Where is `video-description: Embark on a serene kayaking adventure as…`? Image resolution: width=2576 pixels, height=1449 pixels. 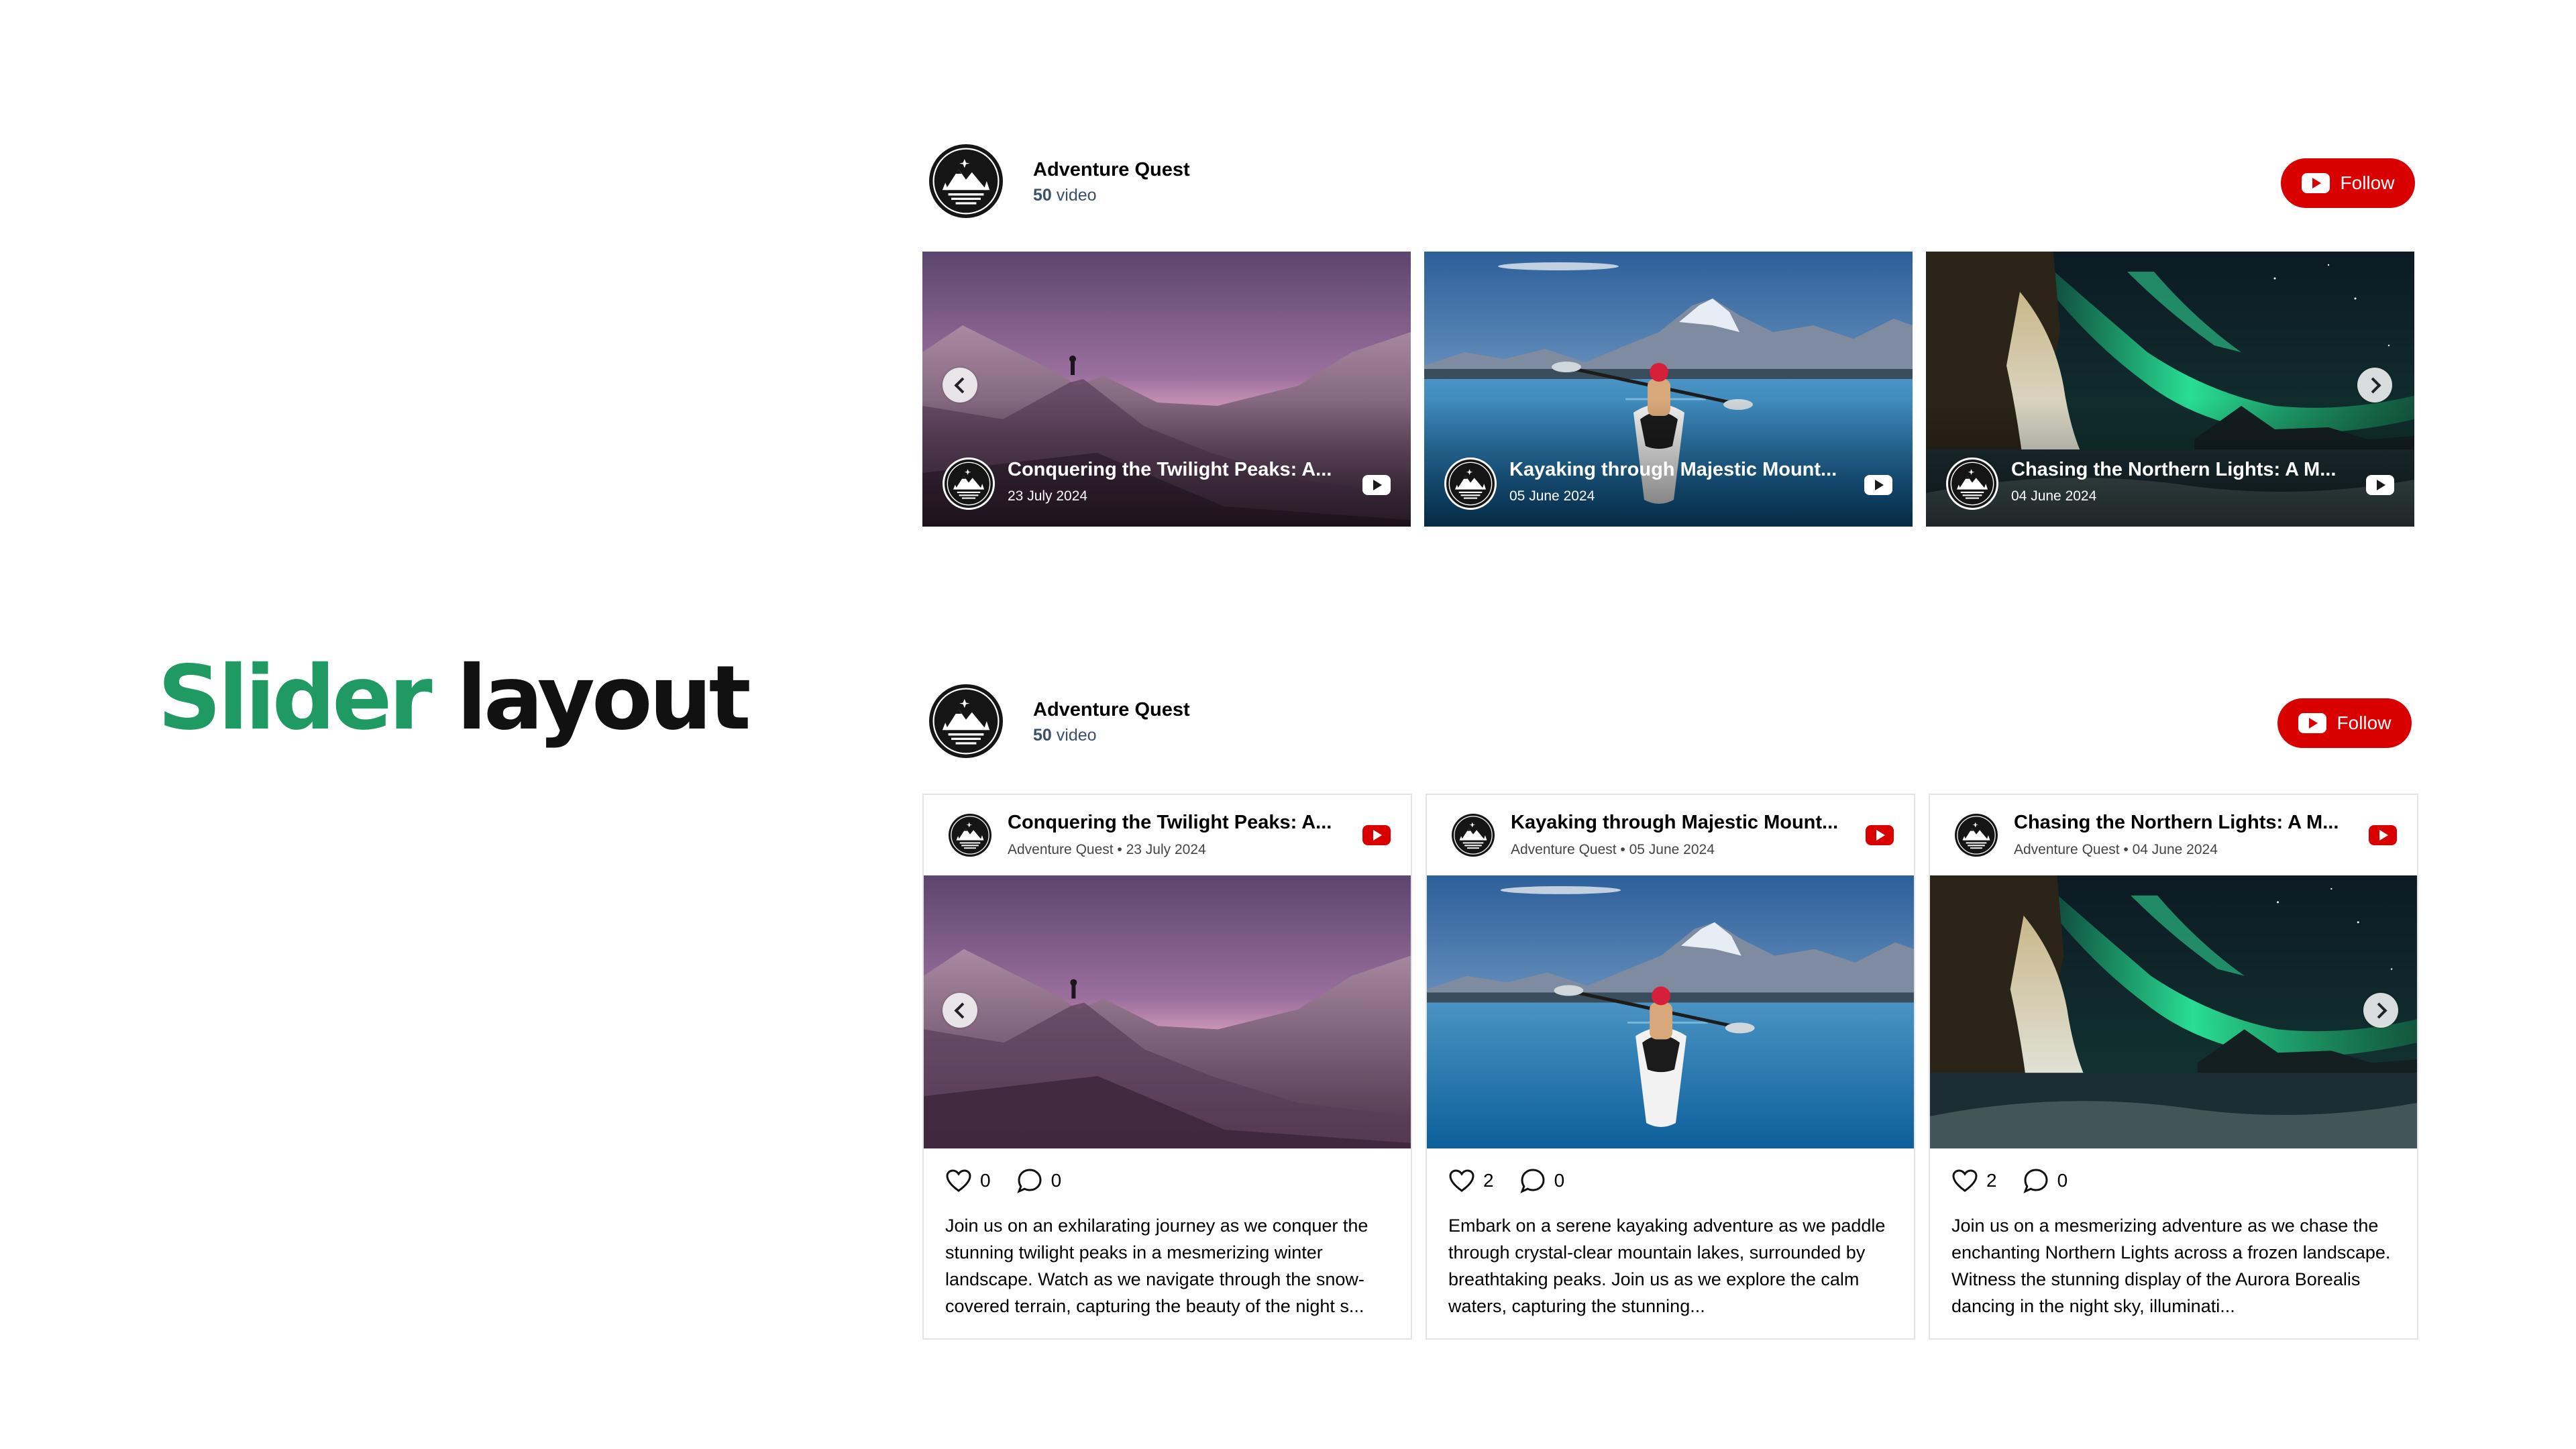 video-description: Embark on a serene kayaking adventure as… is located at coordinates (1667, 1266).